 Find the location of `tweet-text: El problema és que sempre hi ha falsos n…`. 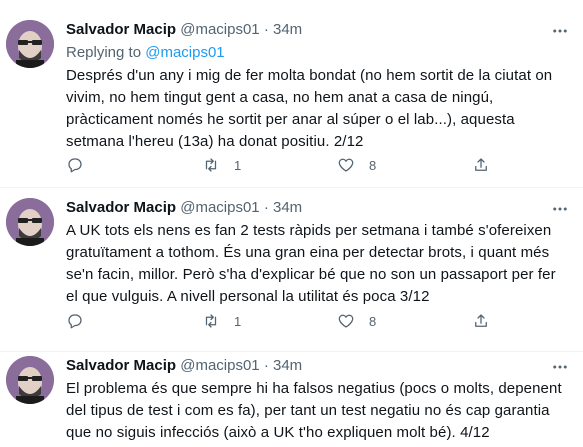

tweet-text: El problema és que sempre hi ha falsos n… is located at coordinates (314, 410).